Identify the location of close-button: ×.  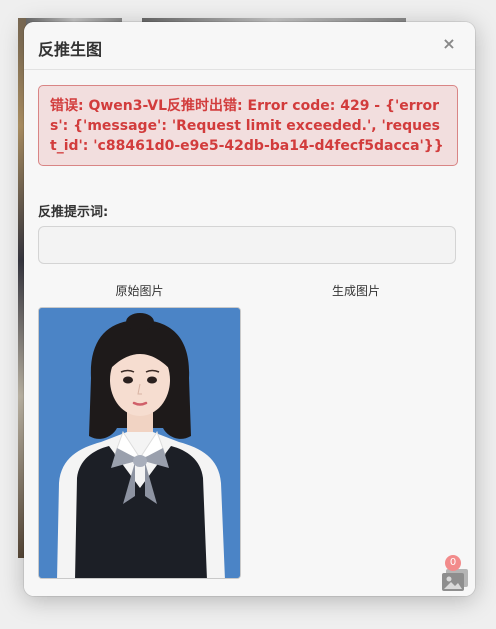
(449, 44).